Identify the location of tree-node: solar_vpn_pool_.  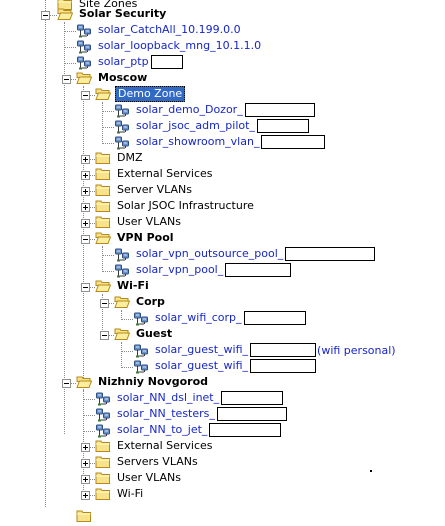
(203, 270).